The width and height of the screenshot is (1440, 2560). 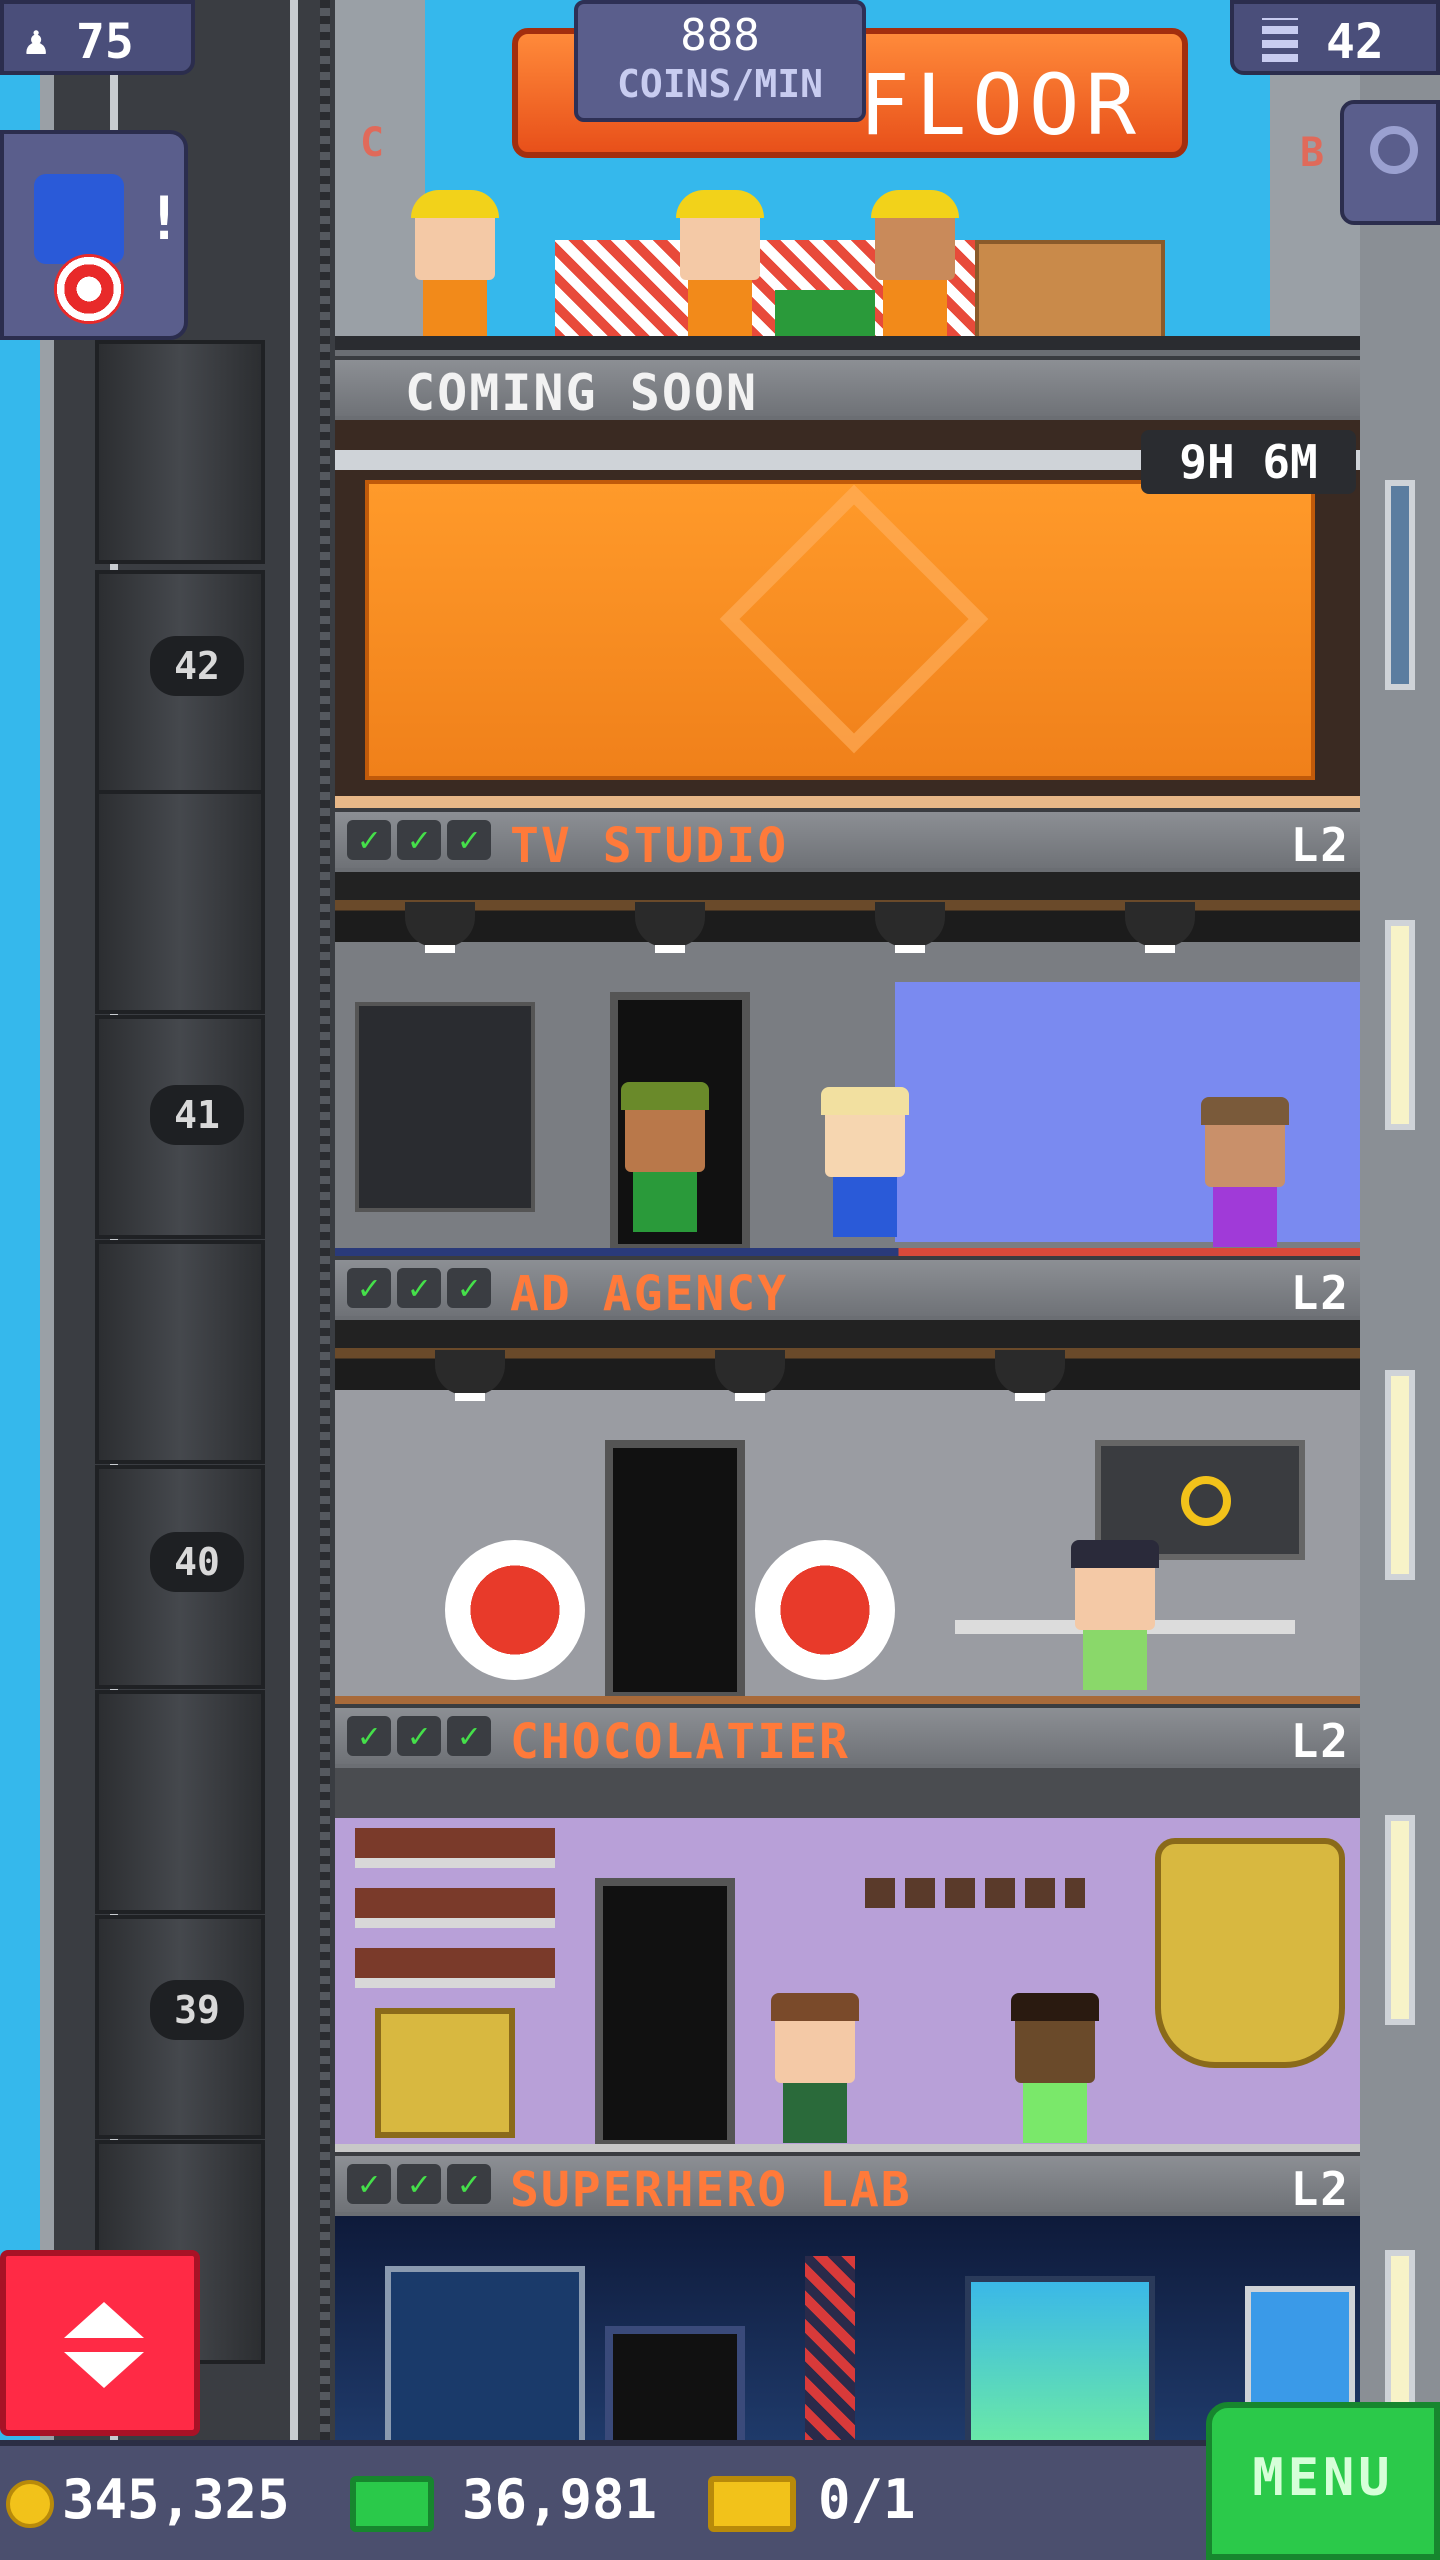 I want to click on room-superhero-lab, so click(x=847, y=2328).